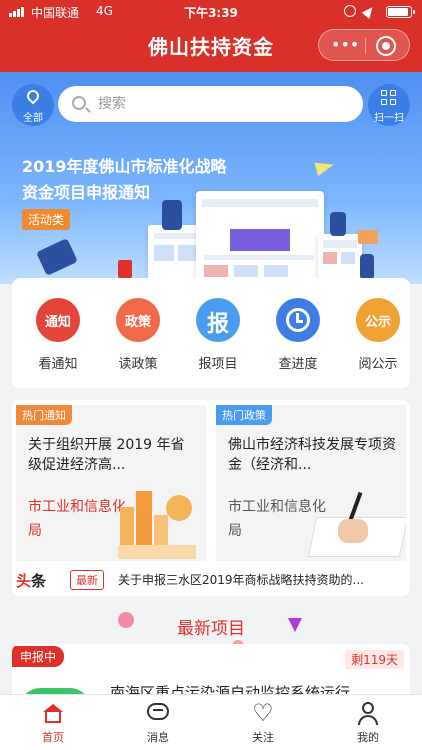 The width and height of the screenshot is (422, 750). Describe the element at coordinates (367, 267) in the screenshot. I see `banner-figure-far-right` at that location.